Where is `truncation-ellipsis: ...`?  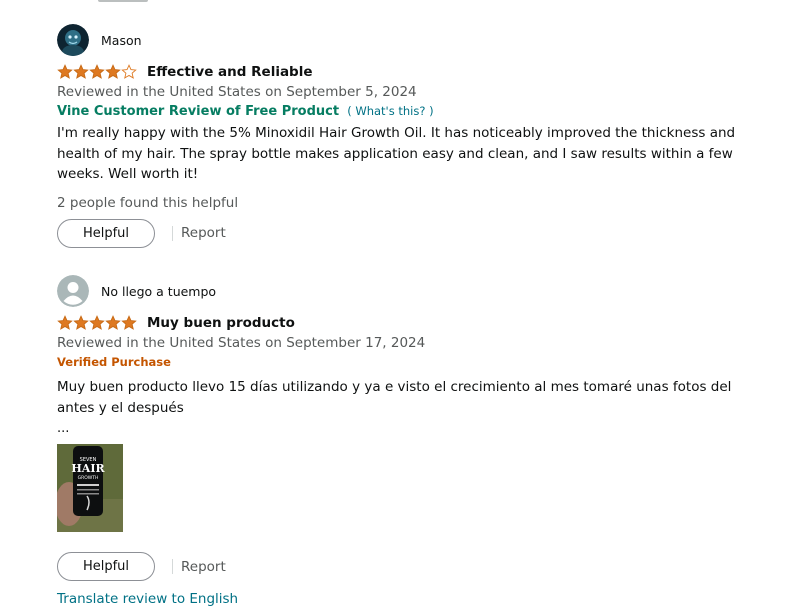 truncation-ellipsis: ... is located at coordinates (63, 428).